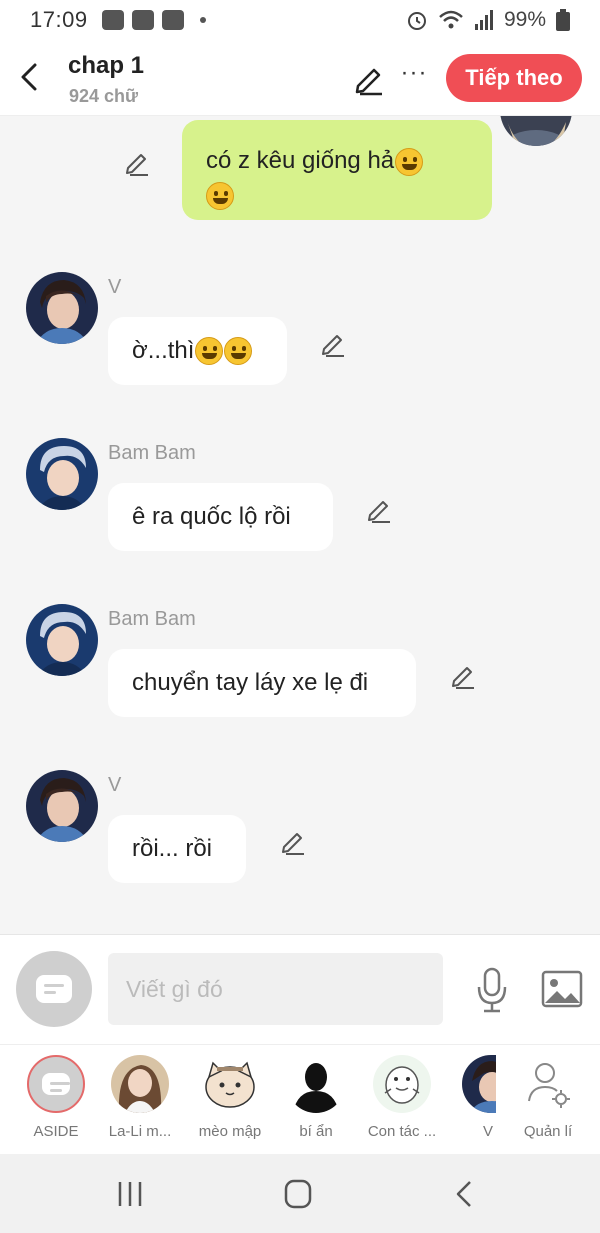 The image size is (600, 1233). I want to click on next-chapter-button: Tiếp theo, so click(514, 78).